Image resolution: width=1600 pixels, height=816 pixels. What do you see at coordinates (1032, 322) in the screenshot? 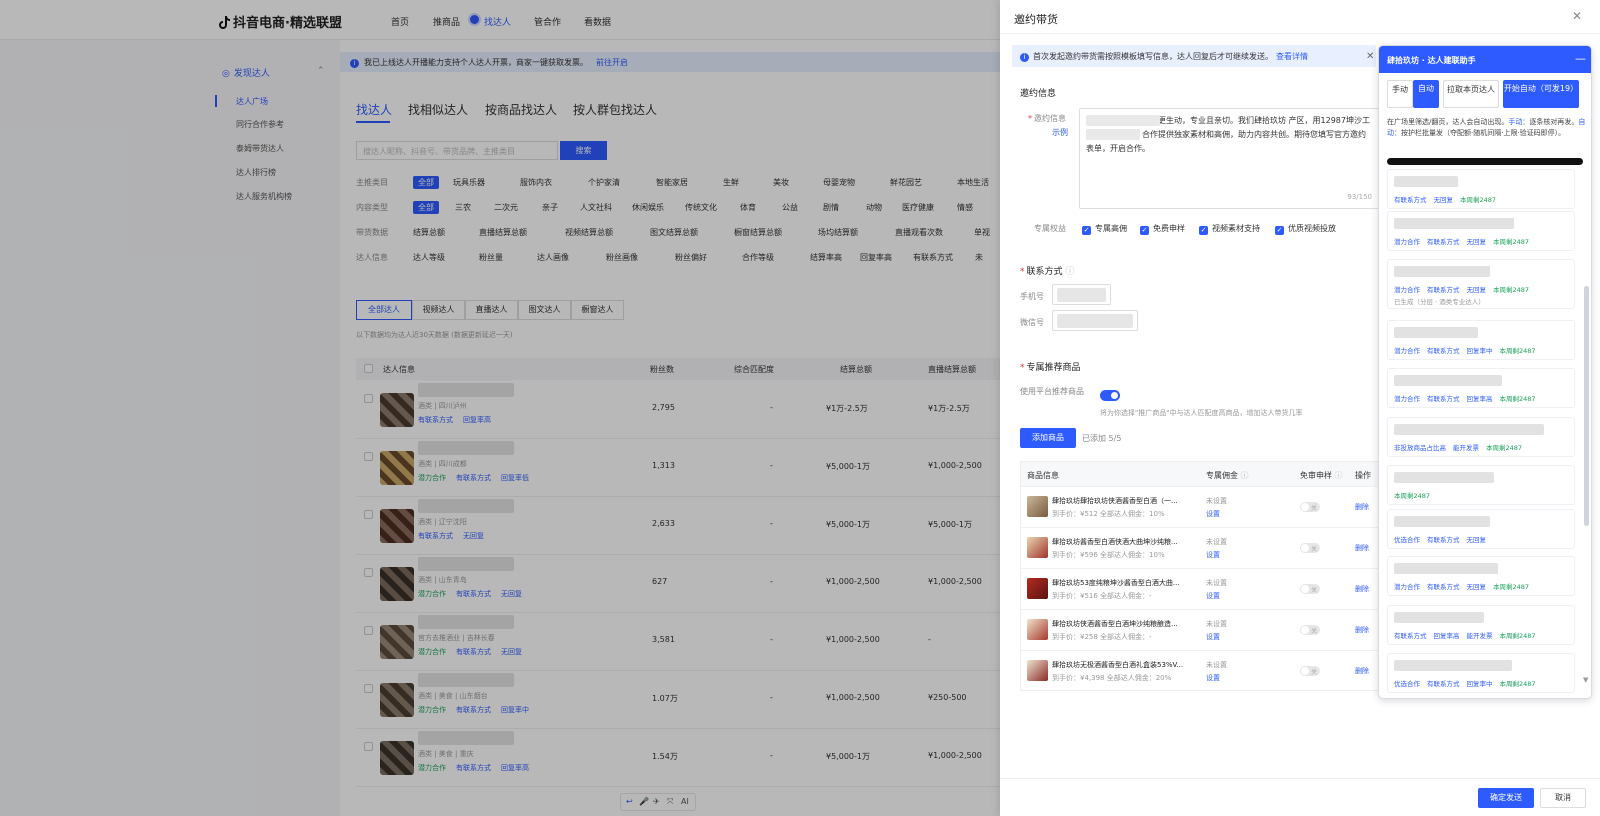
I see `wechat-label: 微信号` at bounding box center [1032, 322].